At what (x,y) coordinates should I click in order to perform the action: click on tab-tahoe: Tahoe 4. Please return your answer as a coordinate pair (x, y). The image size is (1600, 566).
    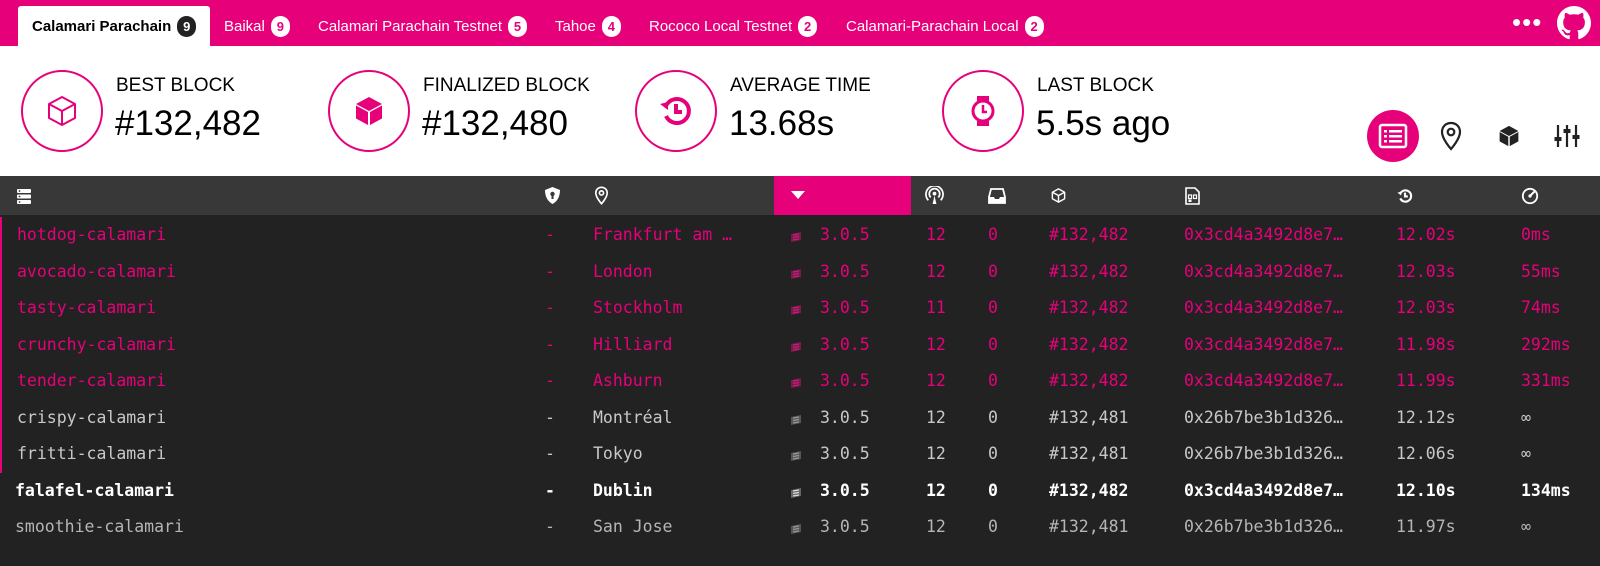
    Looking at the image, I should click on (588, 26).